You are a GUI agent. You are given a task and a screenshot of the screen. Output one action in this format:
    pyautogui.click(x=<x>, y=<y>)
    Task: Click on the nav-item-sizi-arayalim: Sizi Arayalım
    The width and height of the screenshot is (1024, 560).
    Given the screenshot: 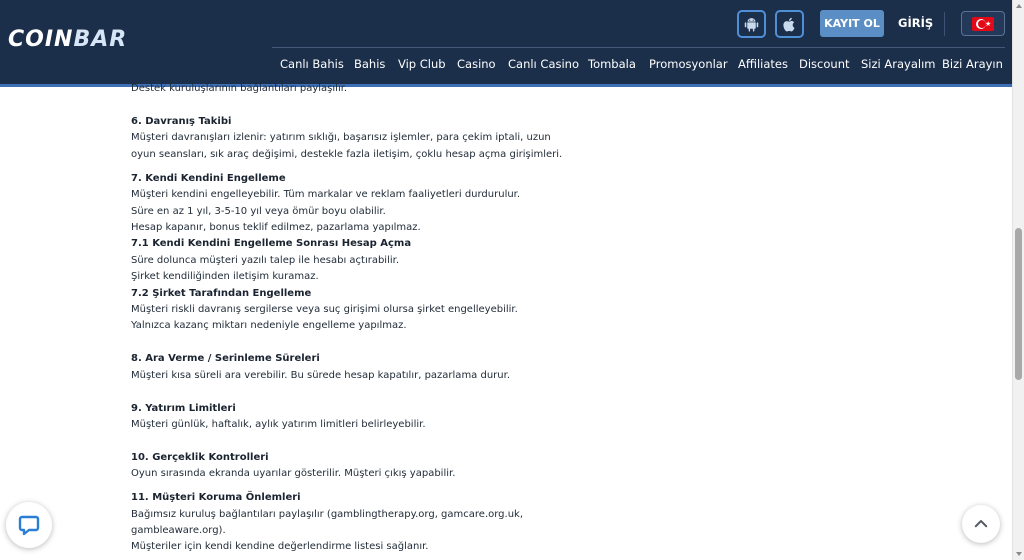 What is the action you would take?
    pyautogui.click(x=898, y=64)
    